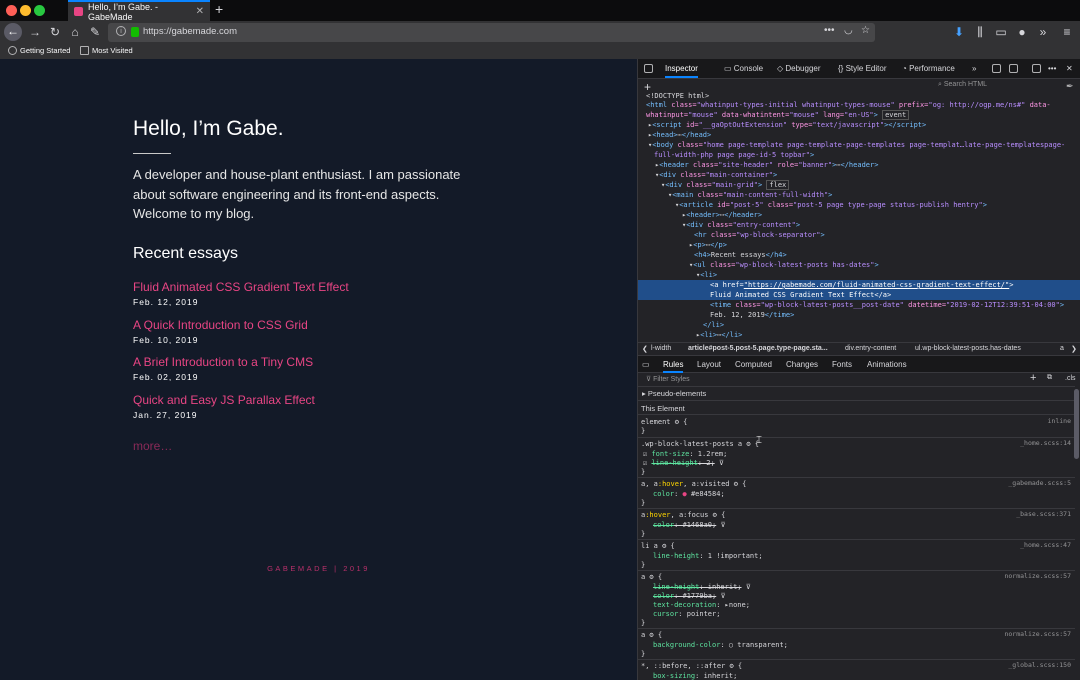 The height and width of the screenshot is (680, 1080). What do you see at coordinates (1043, 32) in the screenshot?
I see `overflow-icon: »` at bounding box center [1043, 32].